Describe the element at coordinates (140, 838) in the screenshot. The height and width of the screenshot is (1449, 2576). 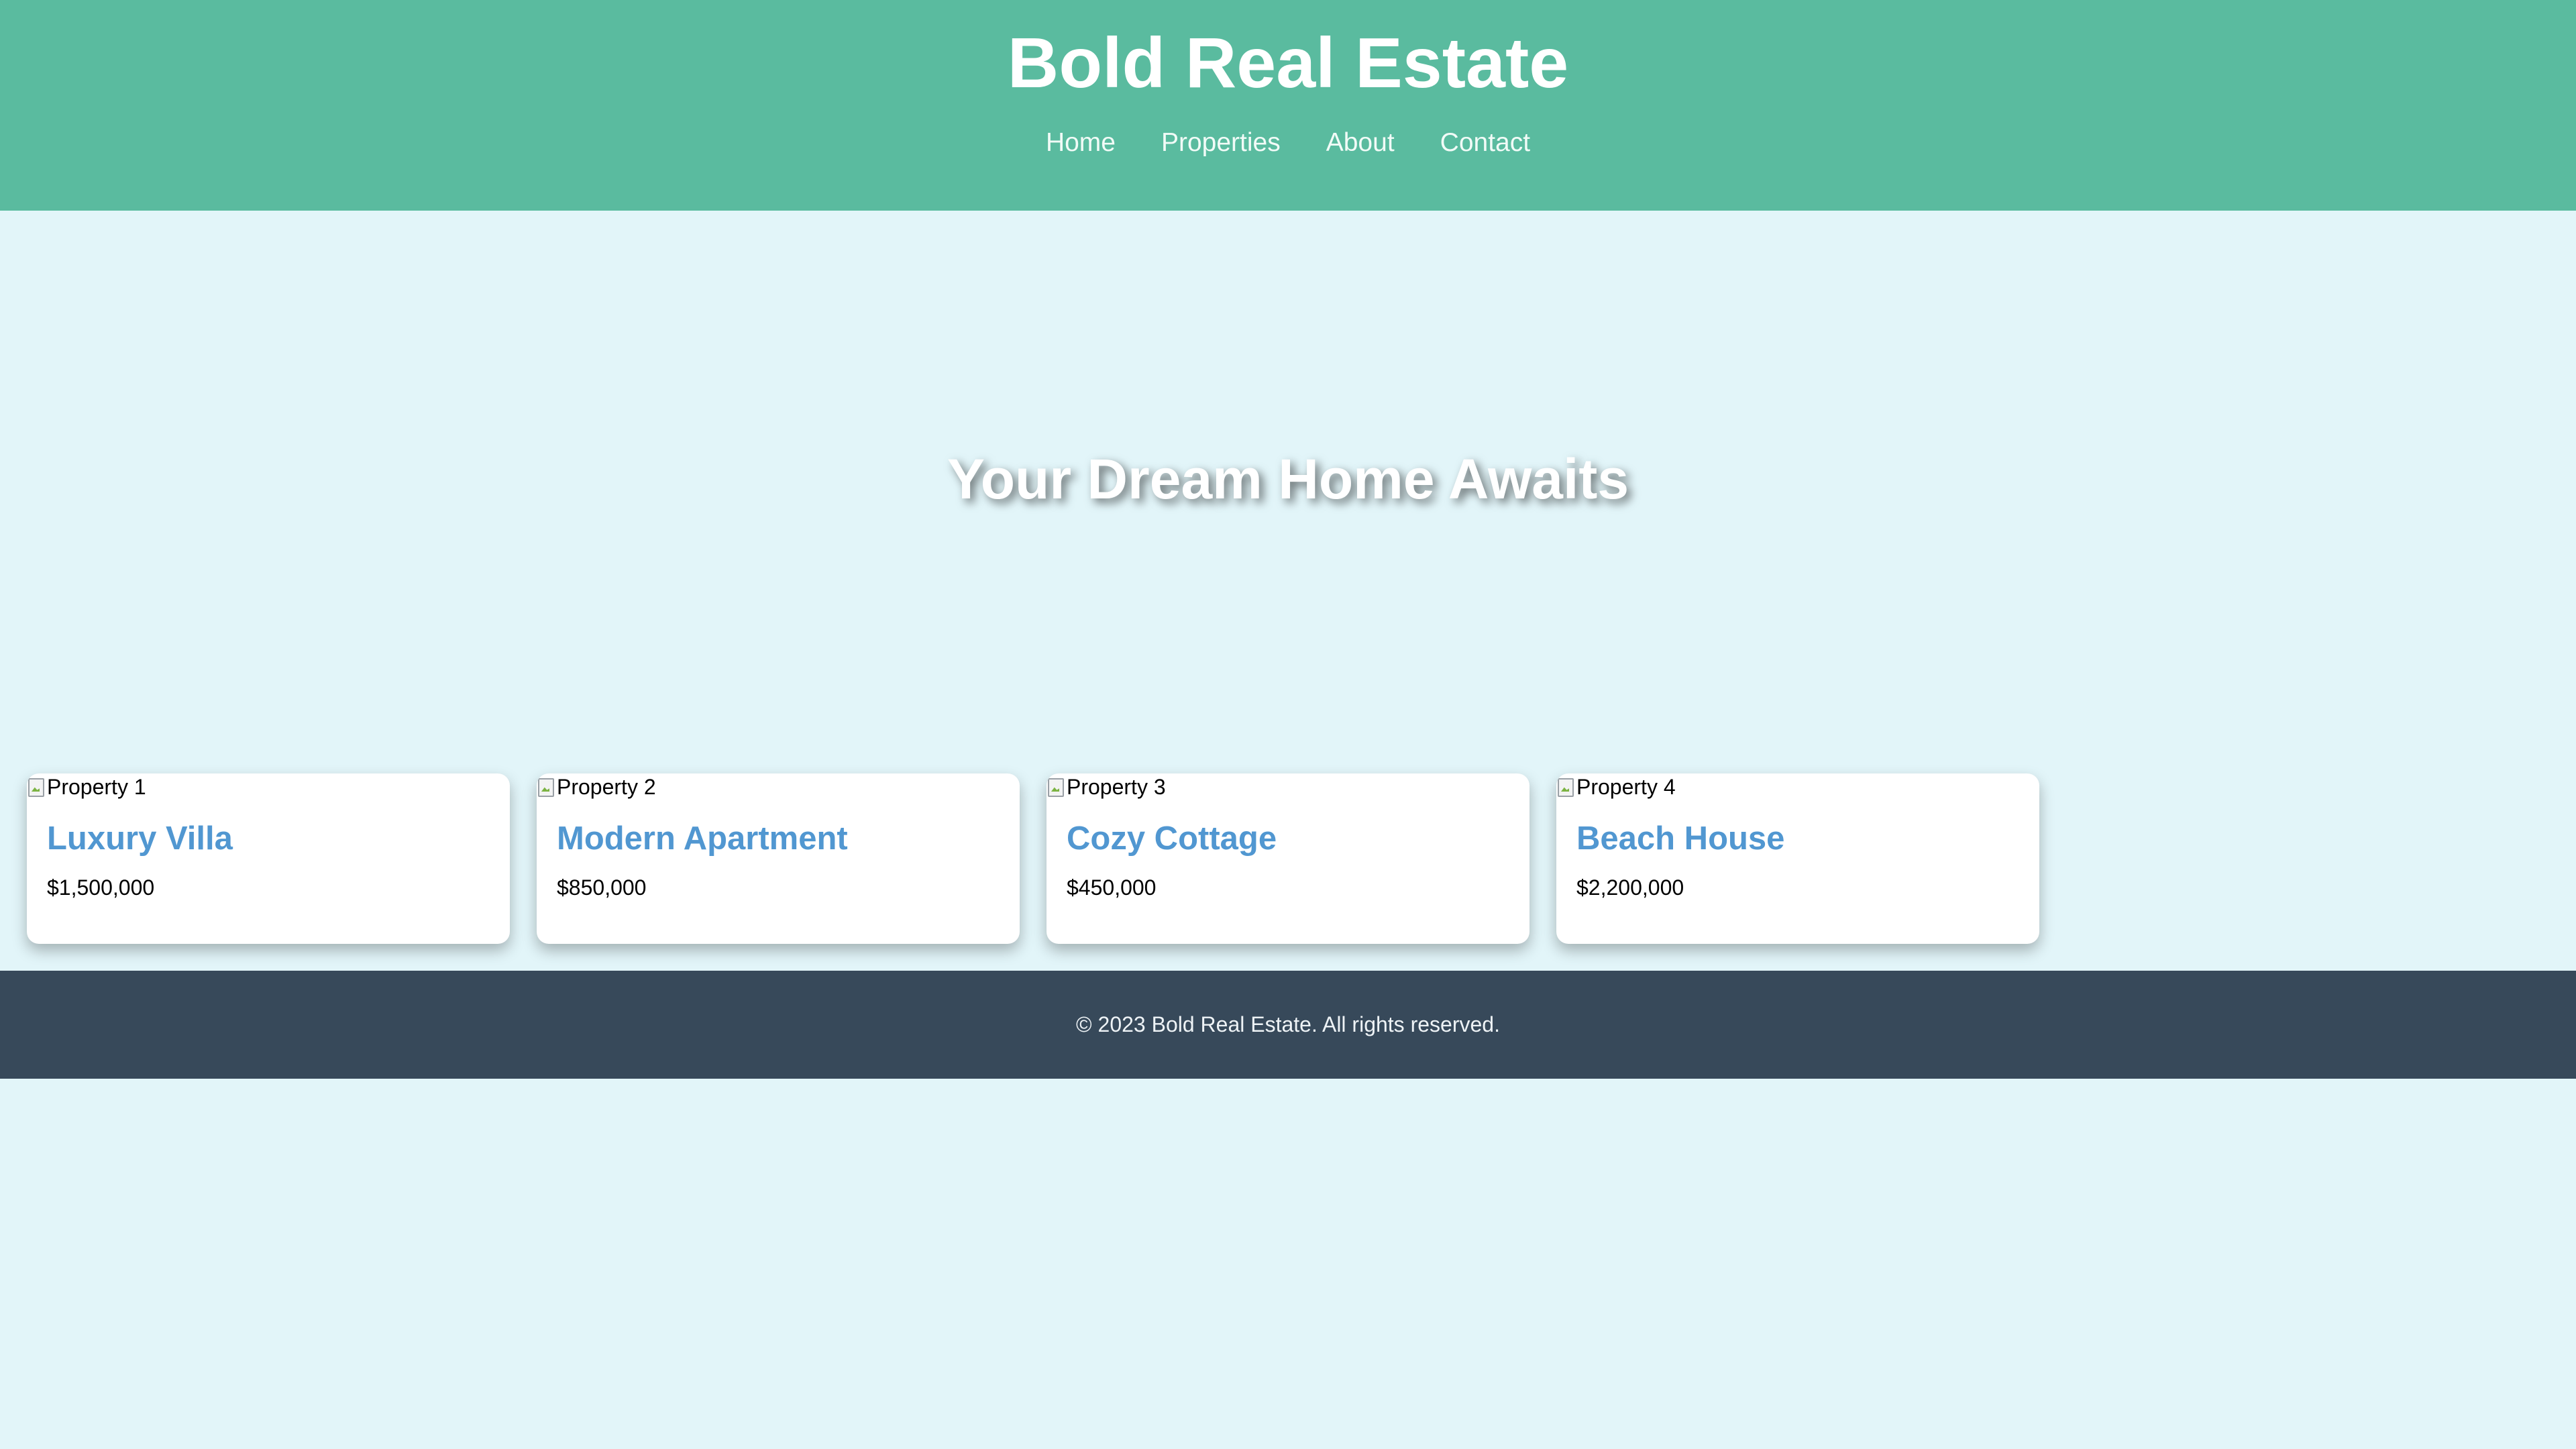
I see `property-title: Luxury Villa` at that location.